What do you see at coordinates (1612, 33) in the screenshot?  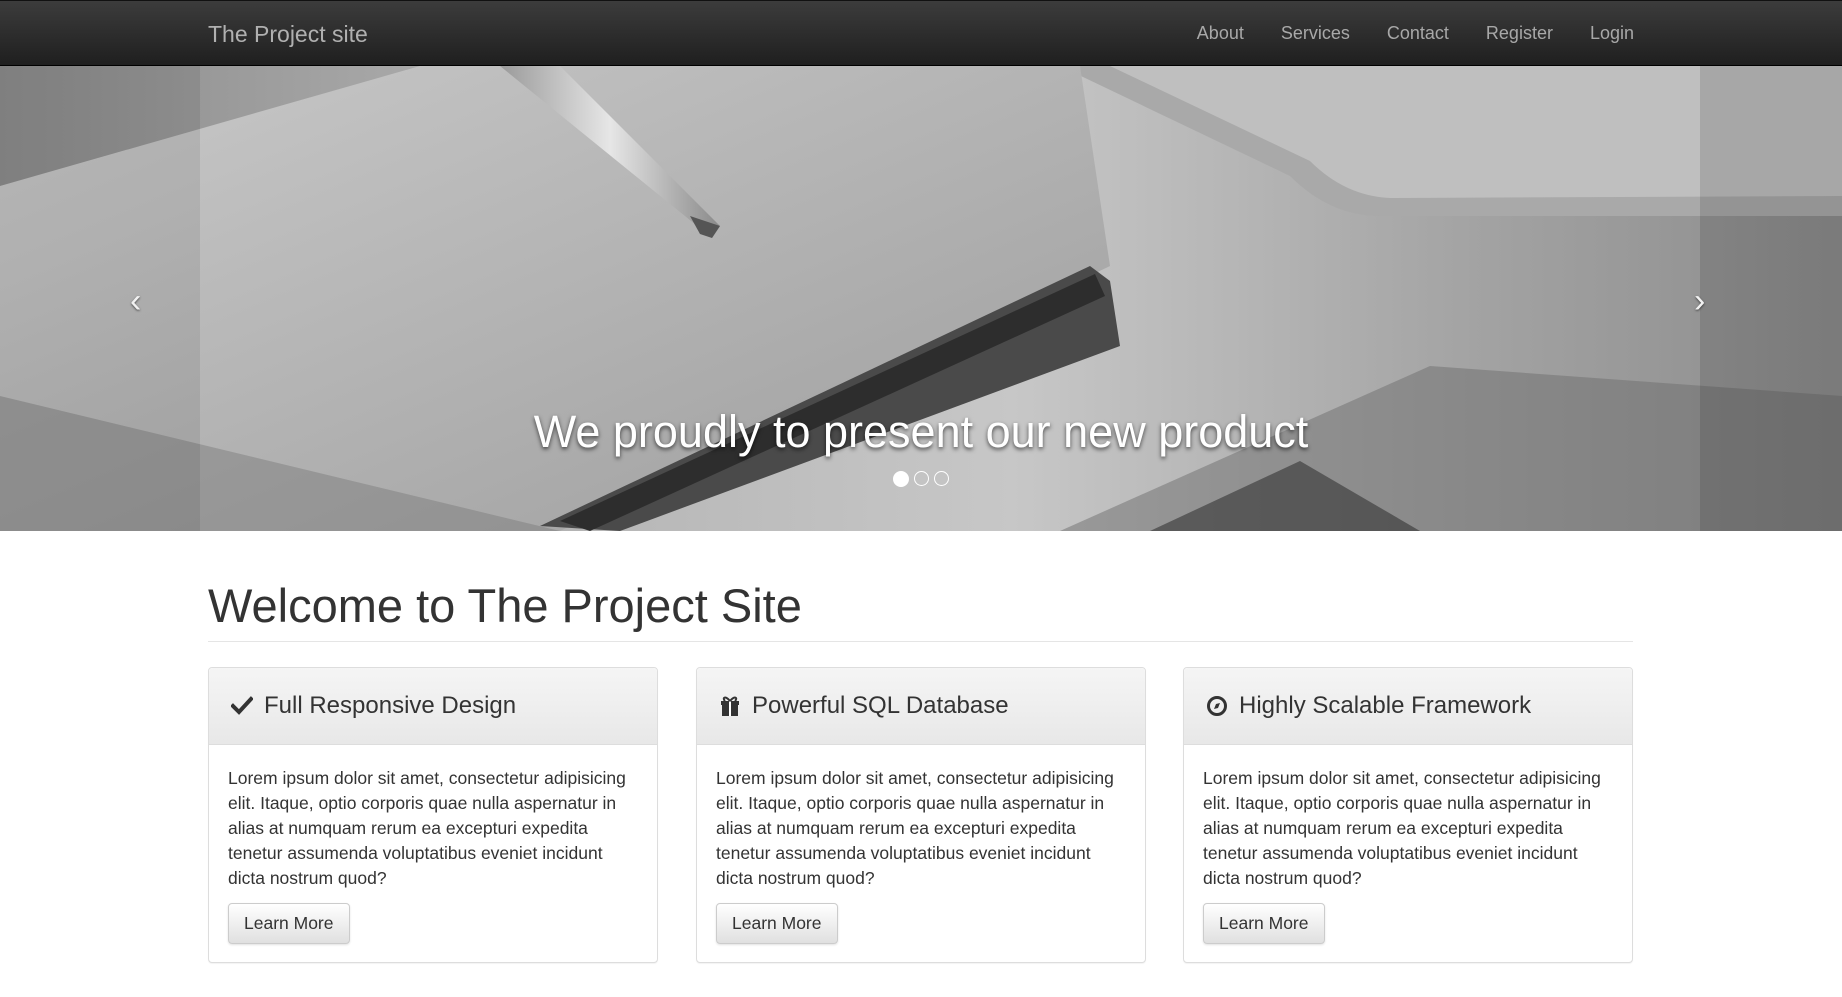 I see `nav-link-login: Login` at bounding box center [1612, 33].